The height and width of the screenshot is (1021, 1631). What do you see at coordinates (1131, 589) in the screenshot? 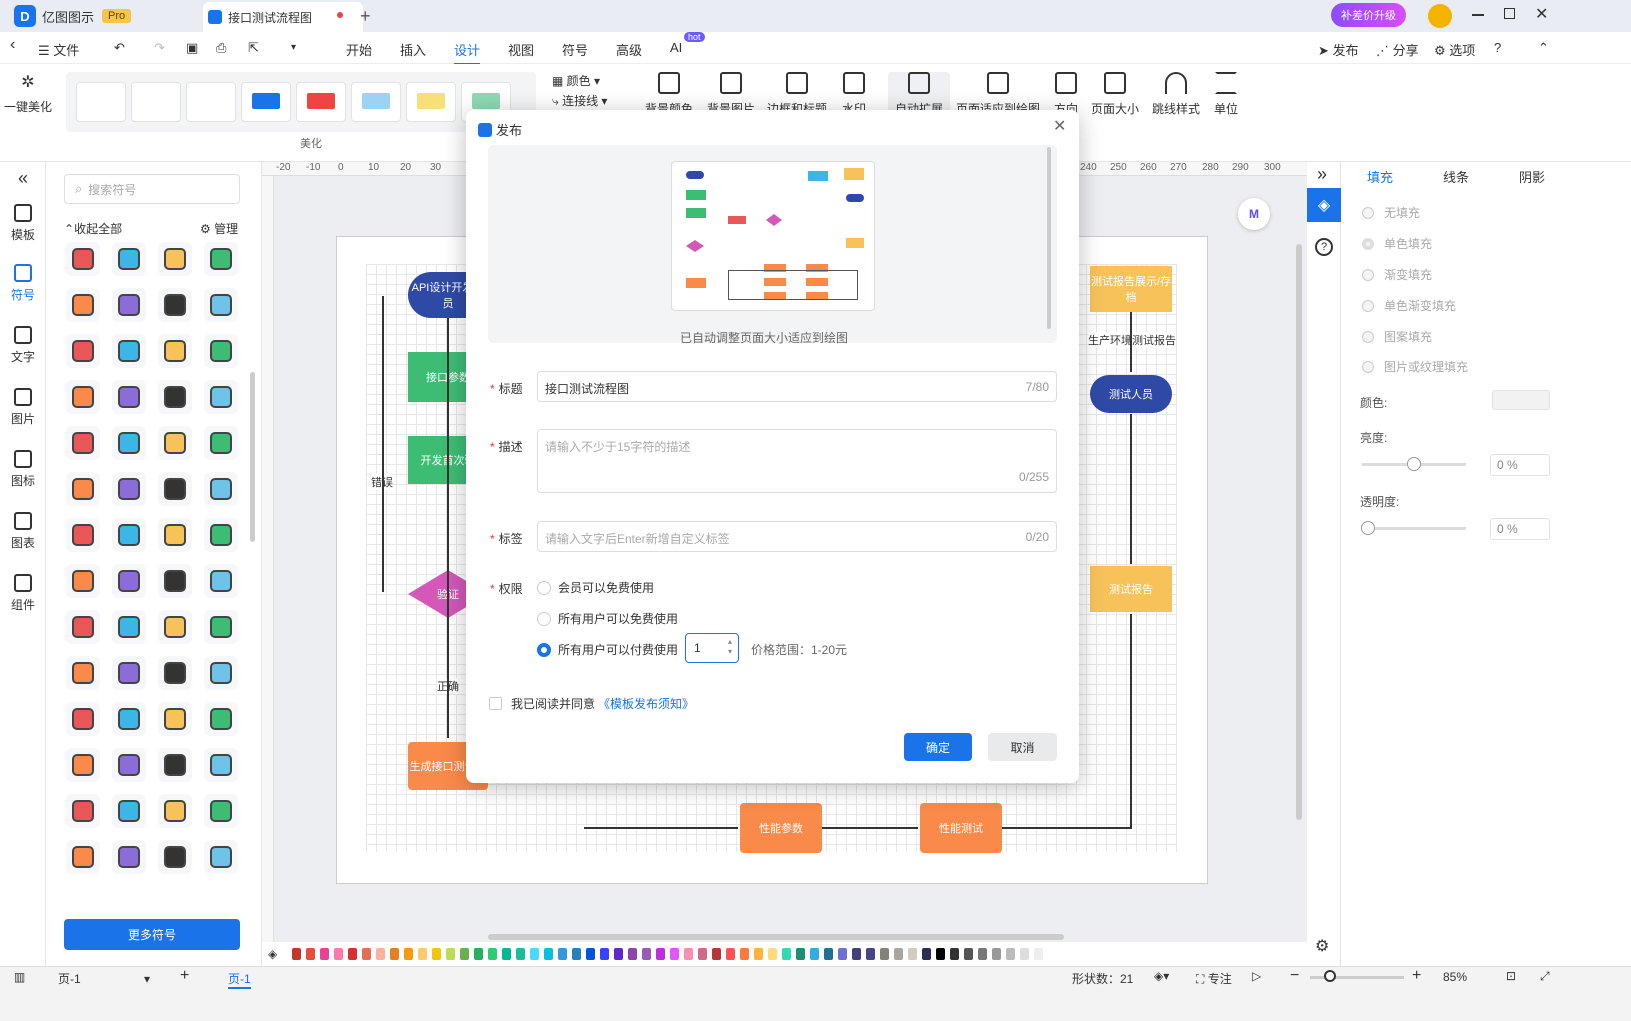
I see `flow-node: 测试报告` at bounding box center [1131, 589].